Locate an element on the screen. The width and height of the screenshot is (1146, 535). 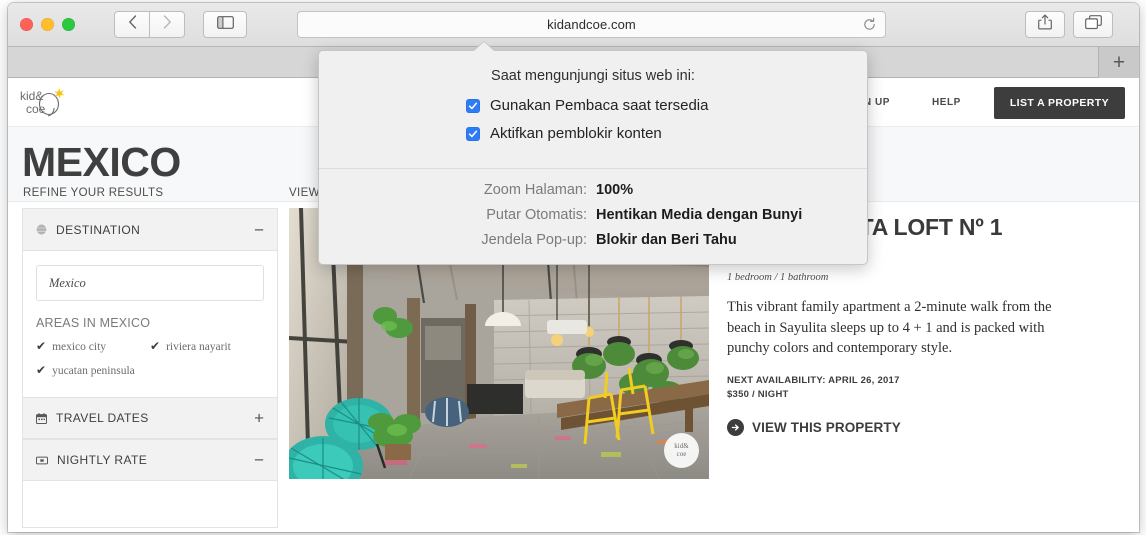
areas-label: AREAS IN MEXICO is located at coordinates (93, 323).